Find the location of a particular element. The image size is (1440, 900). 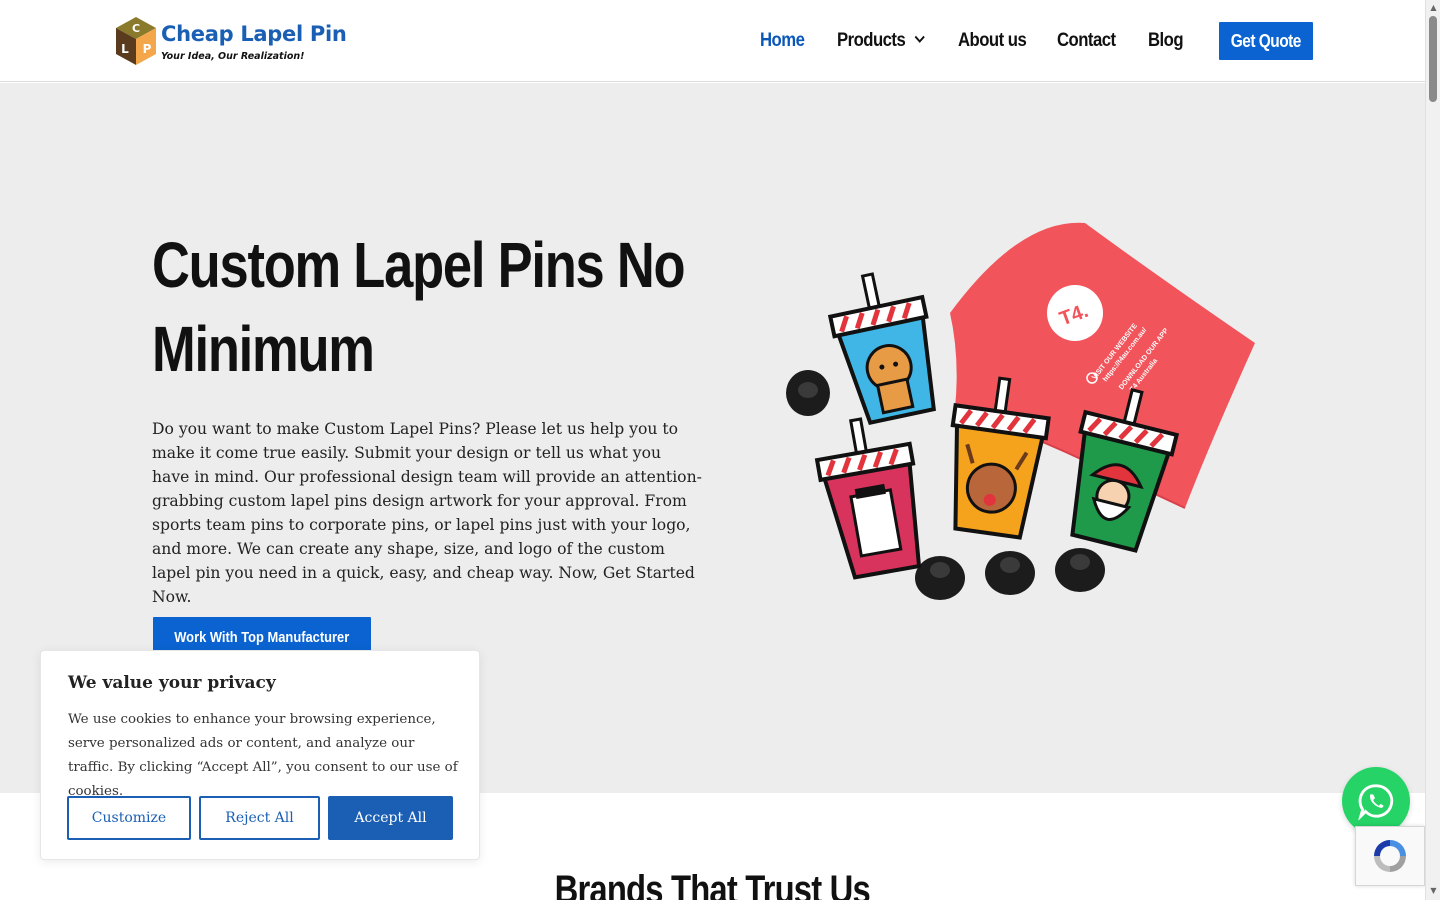

nav-products: Products is located at coordinates (881, 41).